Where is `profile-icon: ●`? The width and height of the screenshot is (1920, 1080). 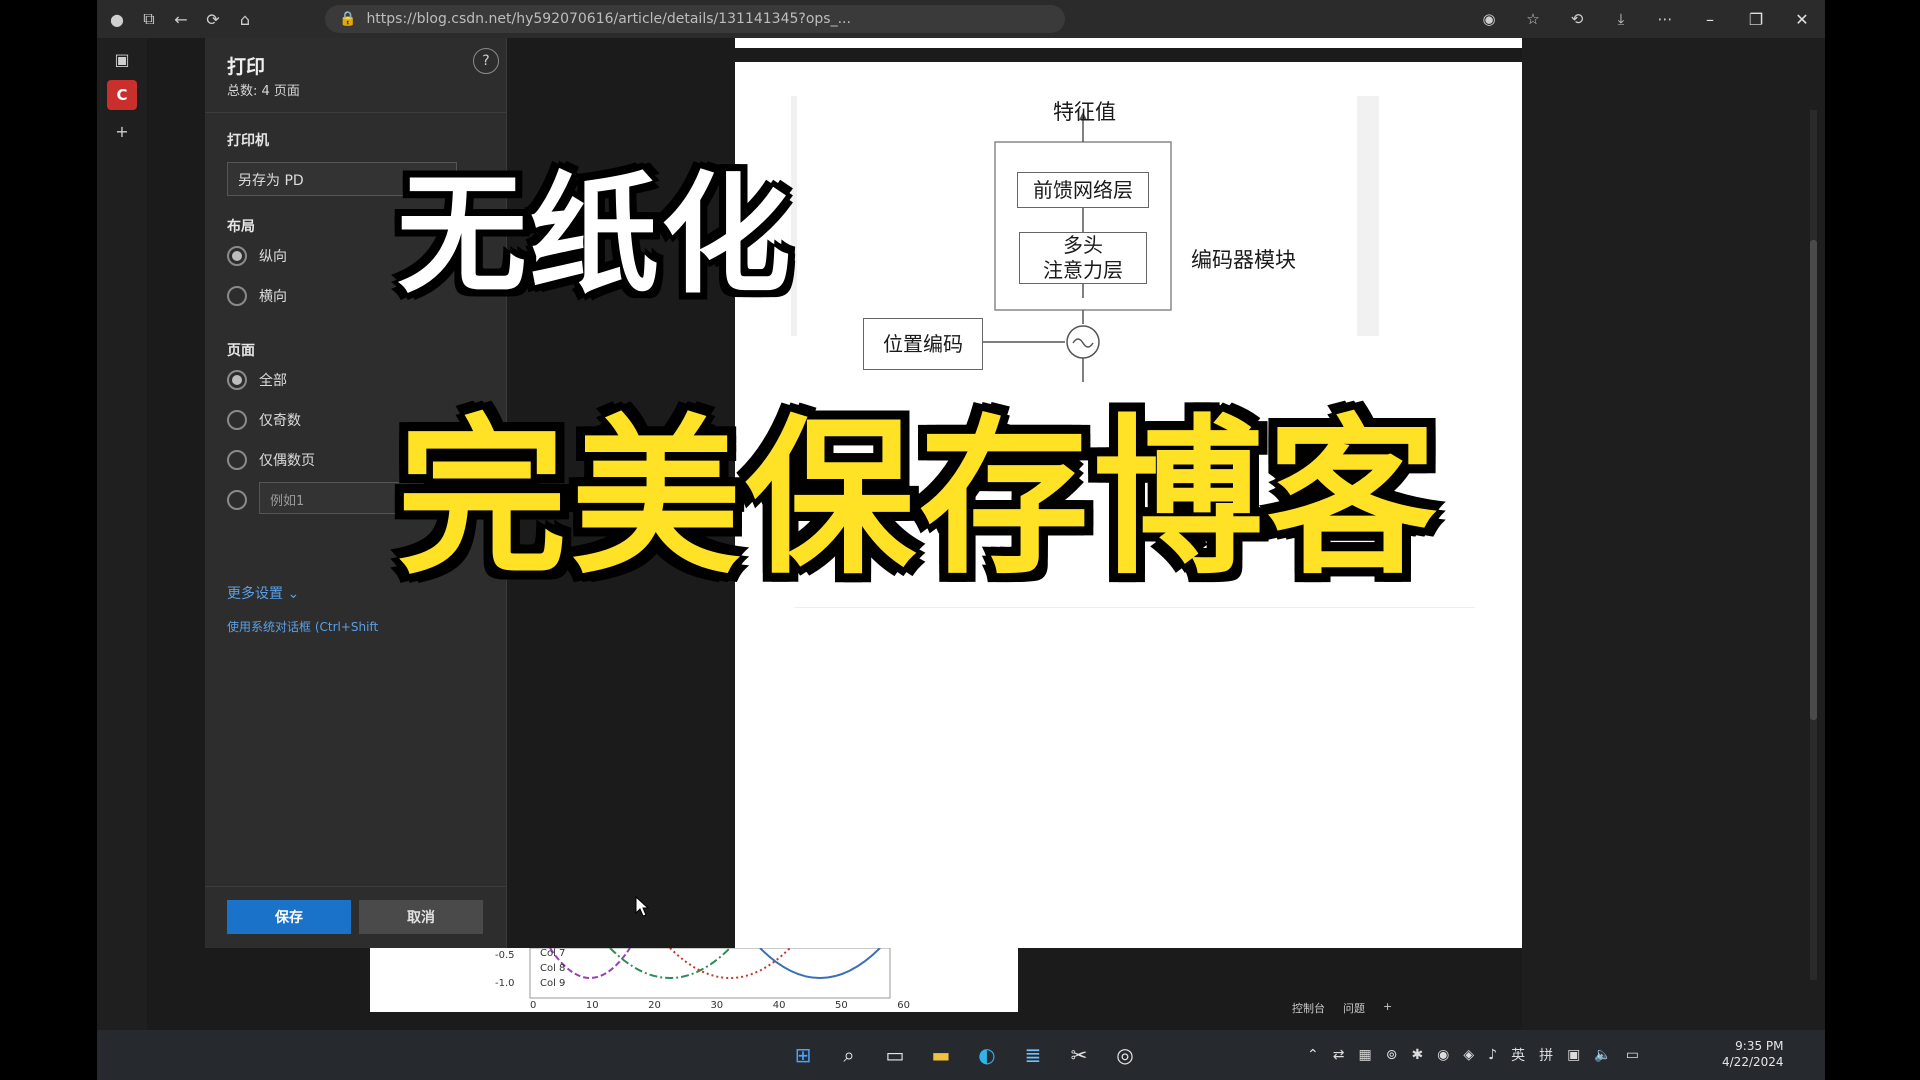 profile-icon: ● is located at coordinates (117, 19).